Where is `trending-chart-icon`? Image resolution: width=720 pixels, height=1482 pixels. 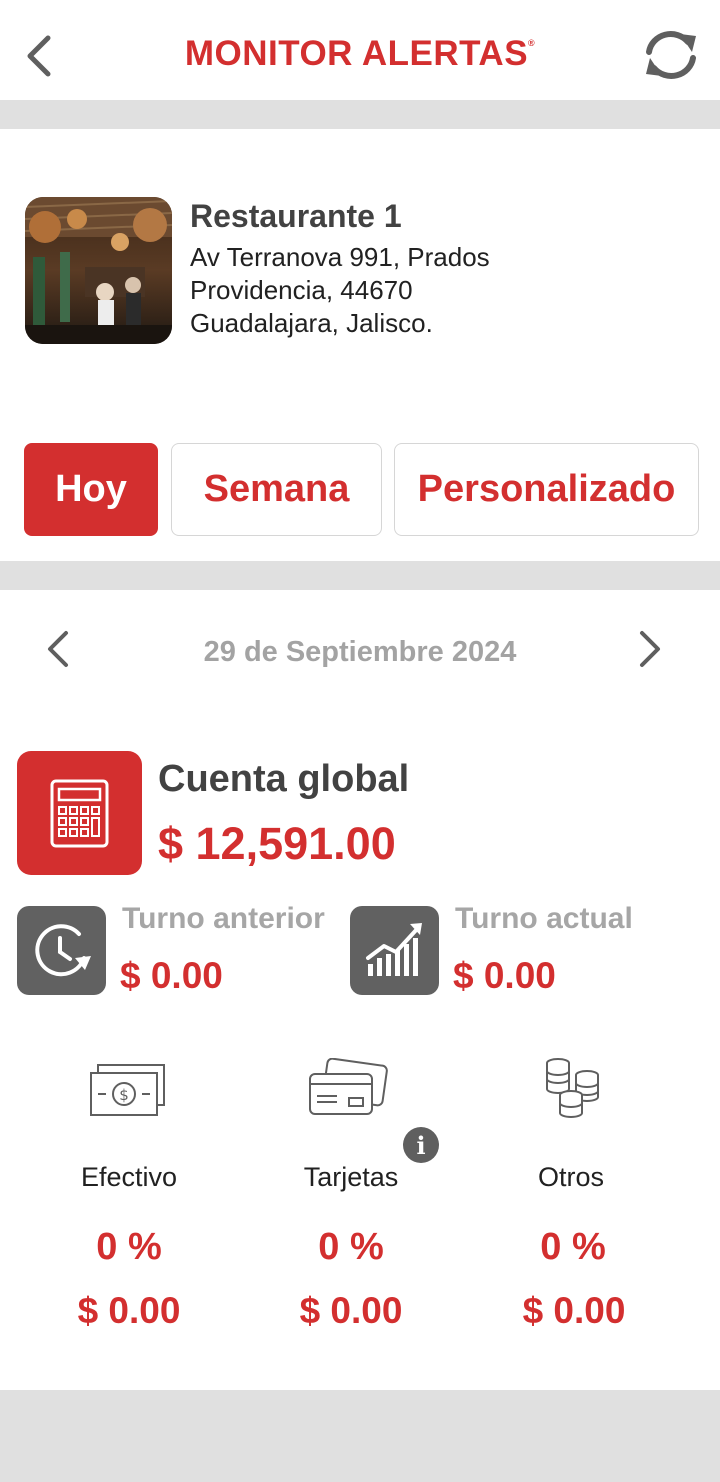
trending-chart-icon is located at coordinates (394, 949).